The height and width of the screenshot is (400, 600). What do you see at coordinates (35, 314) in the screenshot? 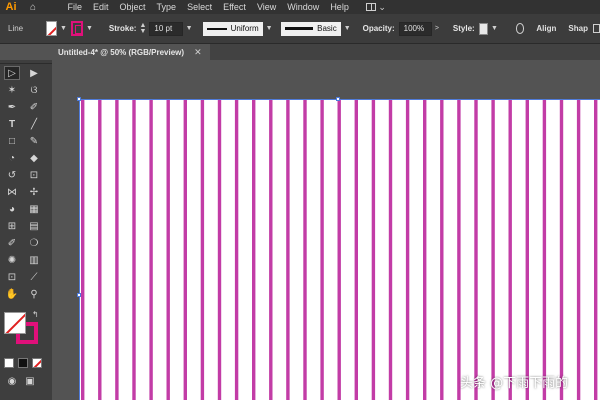
I see `swap-fill-stroke-icon: ↰` at bounding box center [35, 314].